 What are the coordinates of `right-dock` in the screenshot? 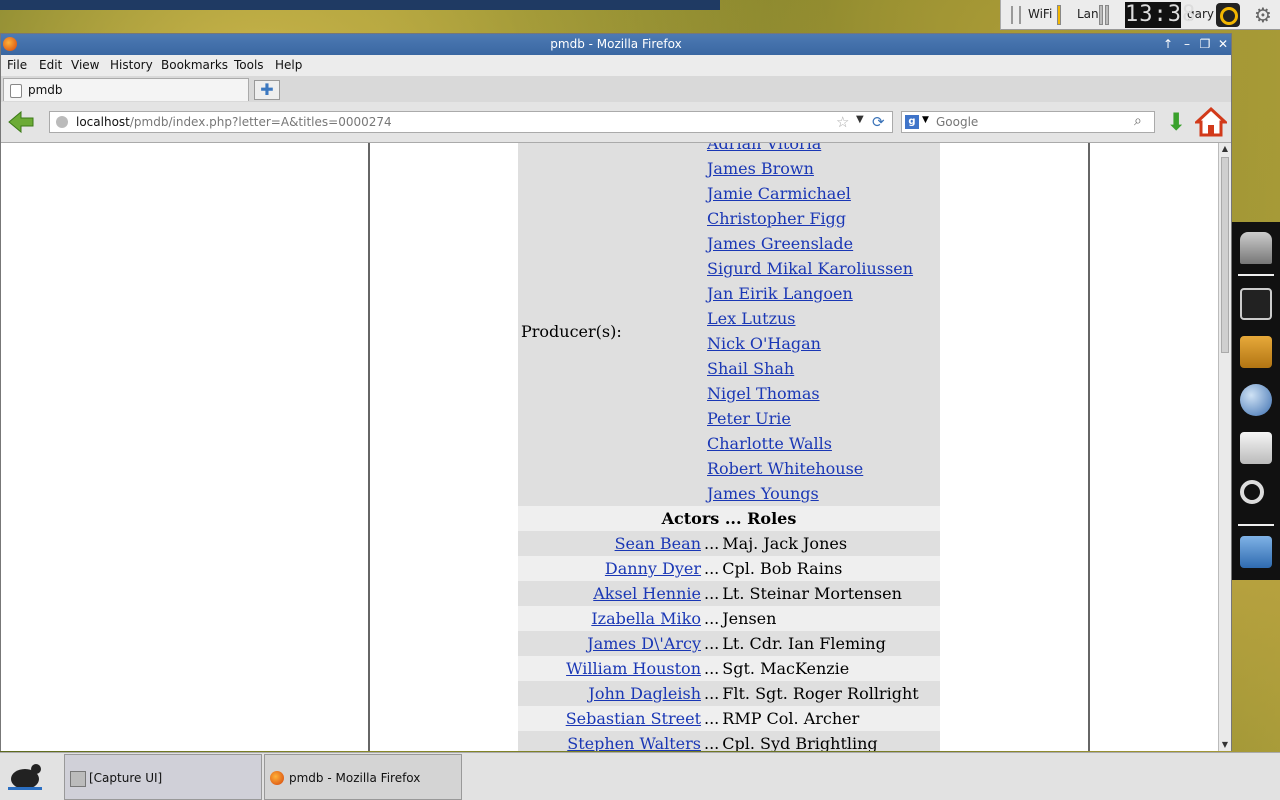 It's located at (1256, 401).